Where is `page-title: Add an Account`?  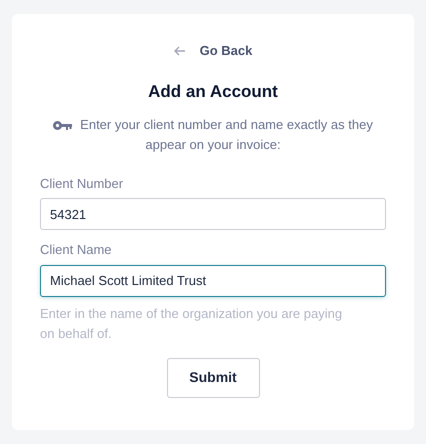
page-title: Add an Account is located at coordinates (213, 92).